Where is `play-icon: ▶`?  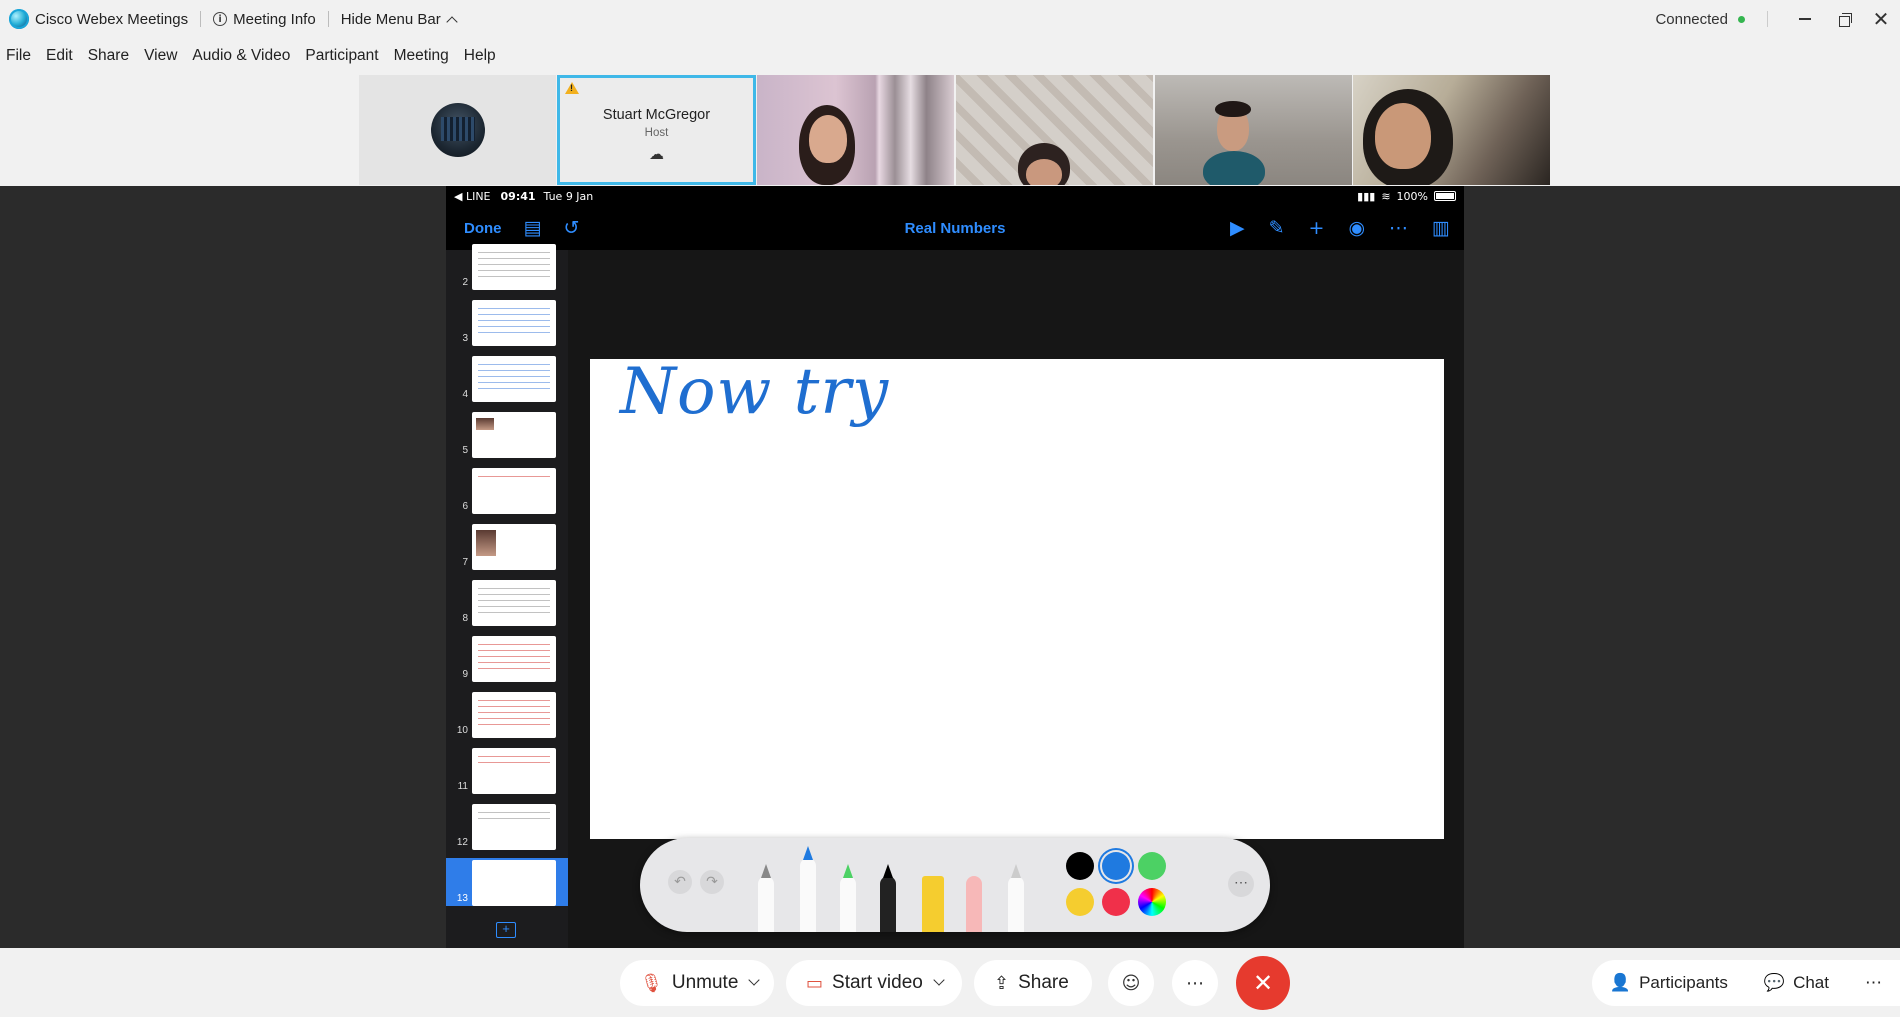 play-icon: ▶ is located at coordinates (1237, 228).